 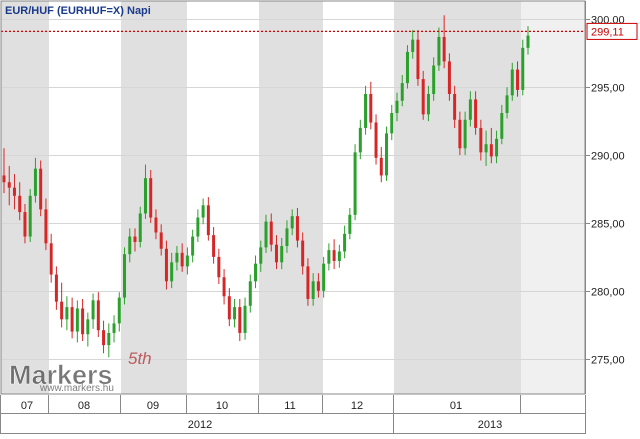 I want to click on chart-title: EUR/HUF (EURHUF=X) Napi, so click(x=78, y=11).